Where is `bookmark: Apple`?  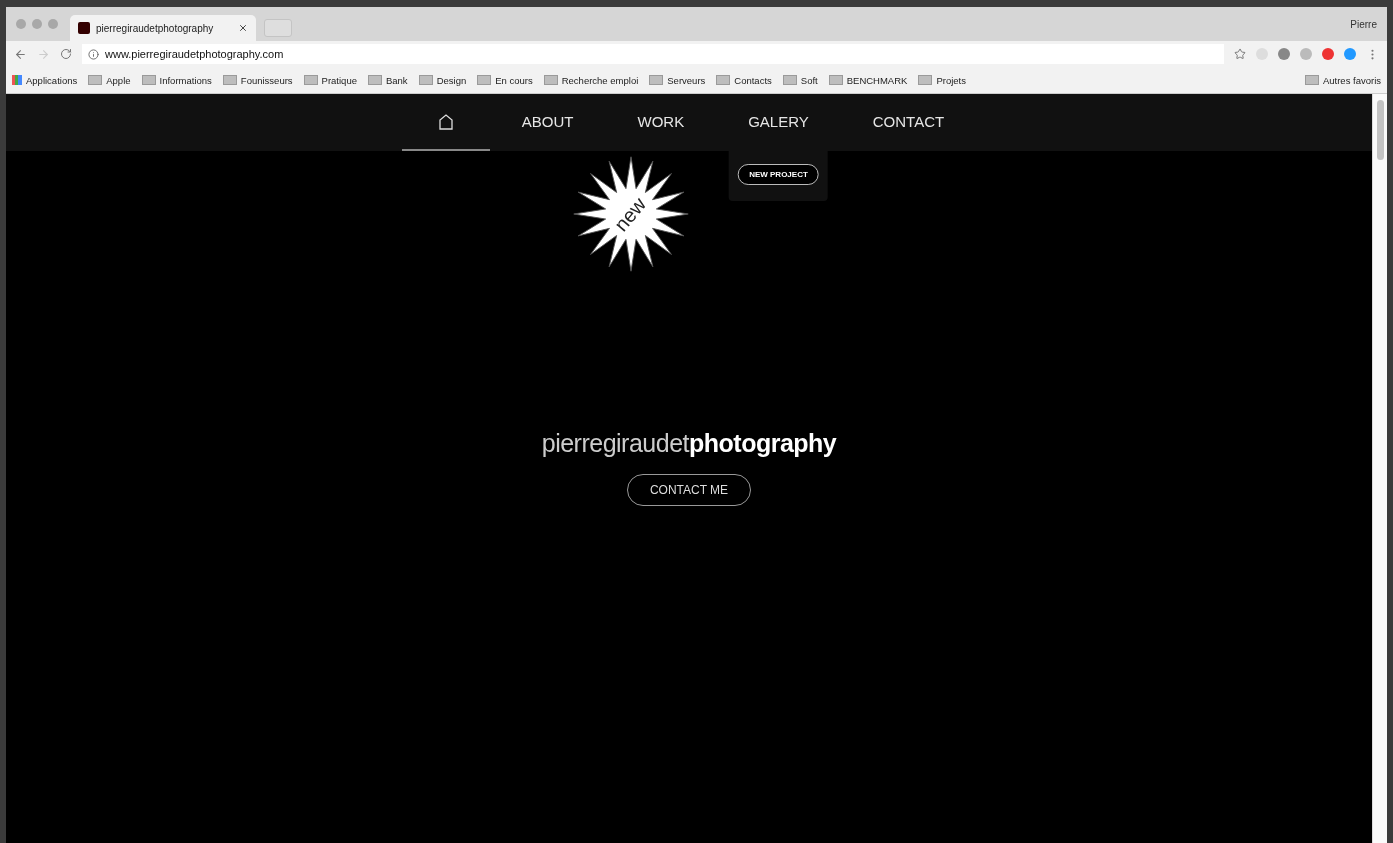
bookmark: Apple is located at coordinates (109, 80).